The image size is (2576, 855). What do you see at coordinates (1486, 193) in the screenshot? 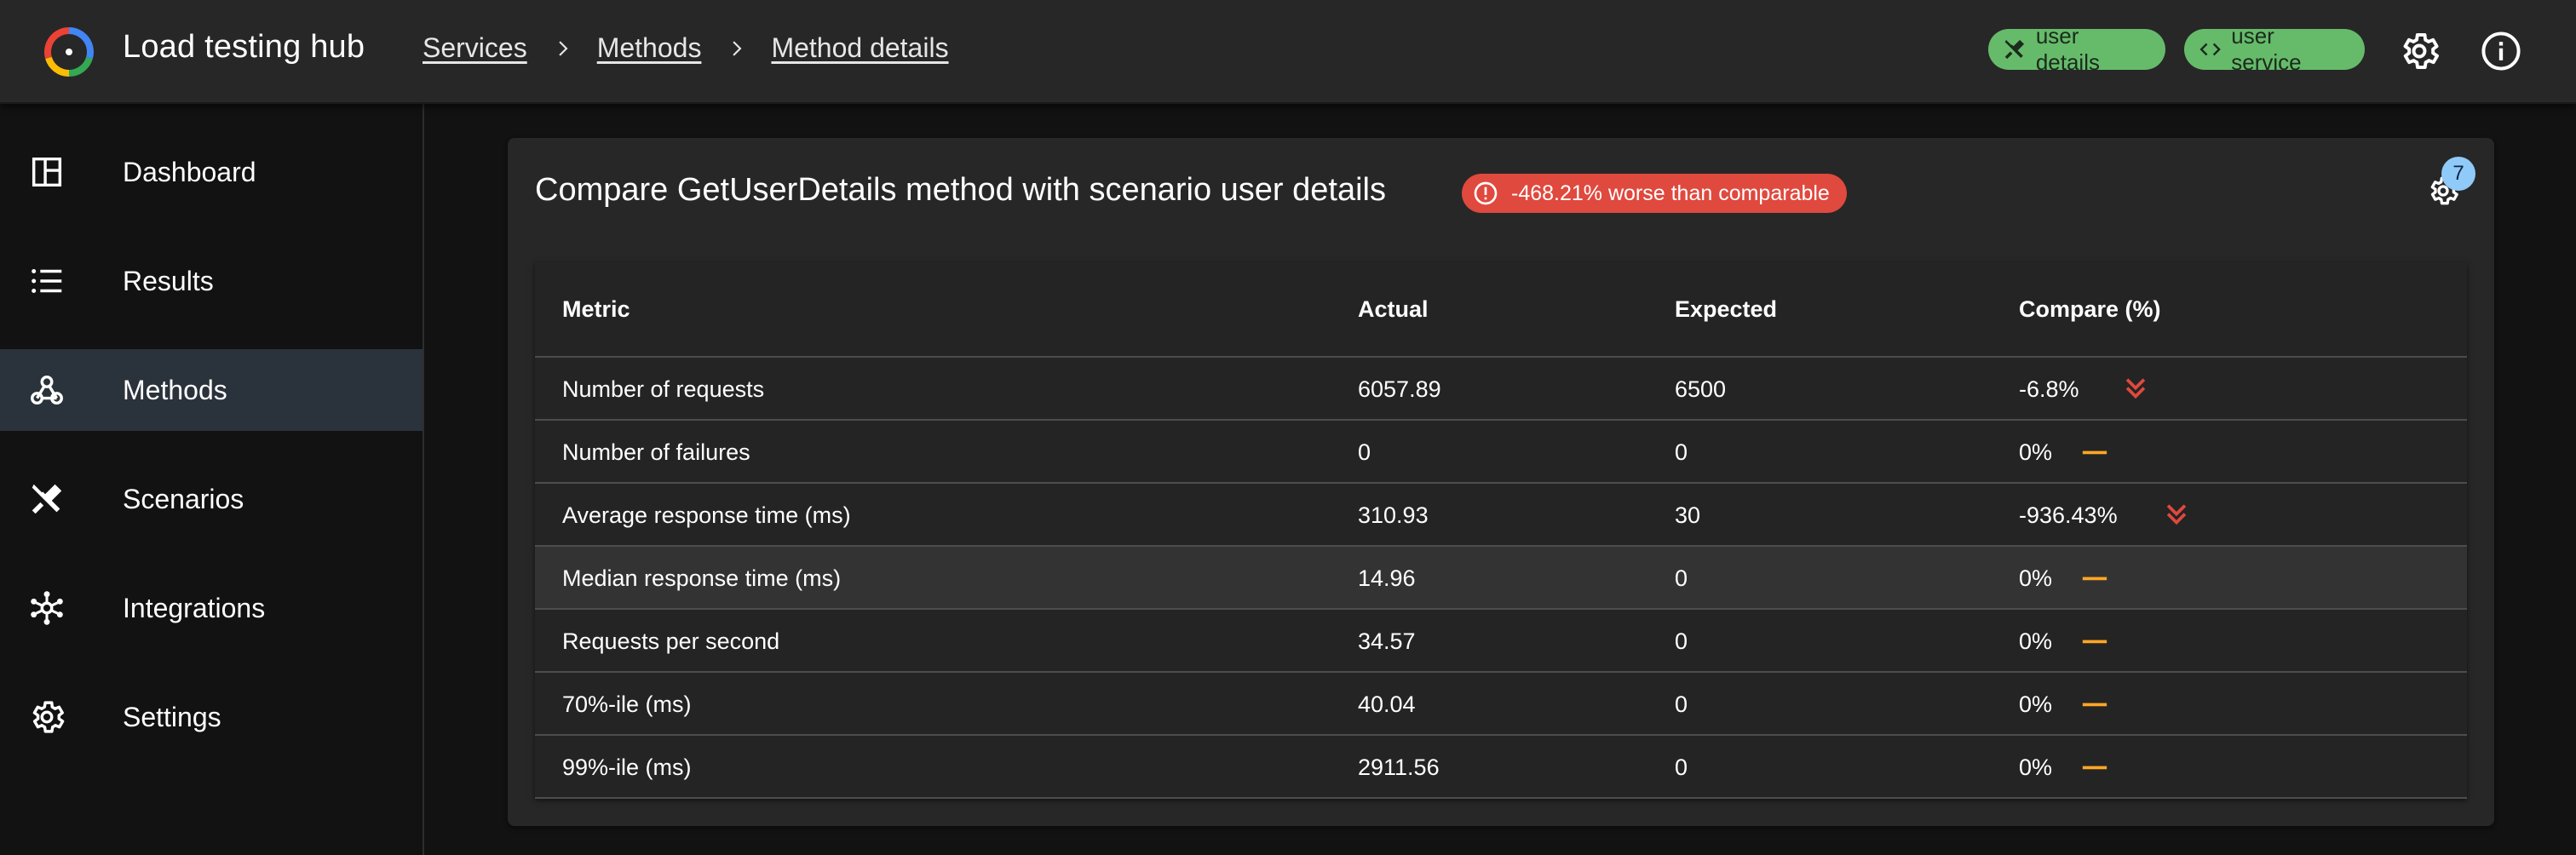
I see `error-icon` at bounding box center [1486, 193].